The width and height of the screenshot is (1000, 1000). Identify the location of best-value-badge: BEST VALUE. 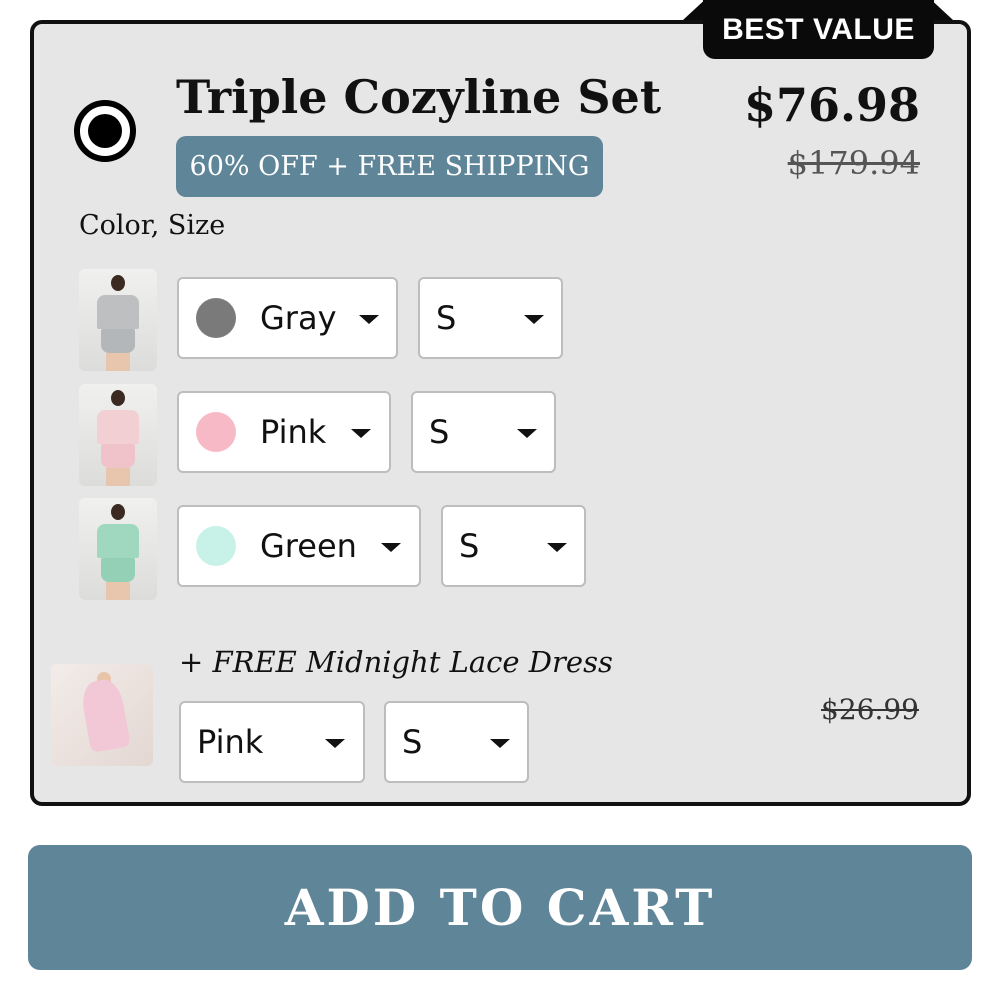
(818, 29).